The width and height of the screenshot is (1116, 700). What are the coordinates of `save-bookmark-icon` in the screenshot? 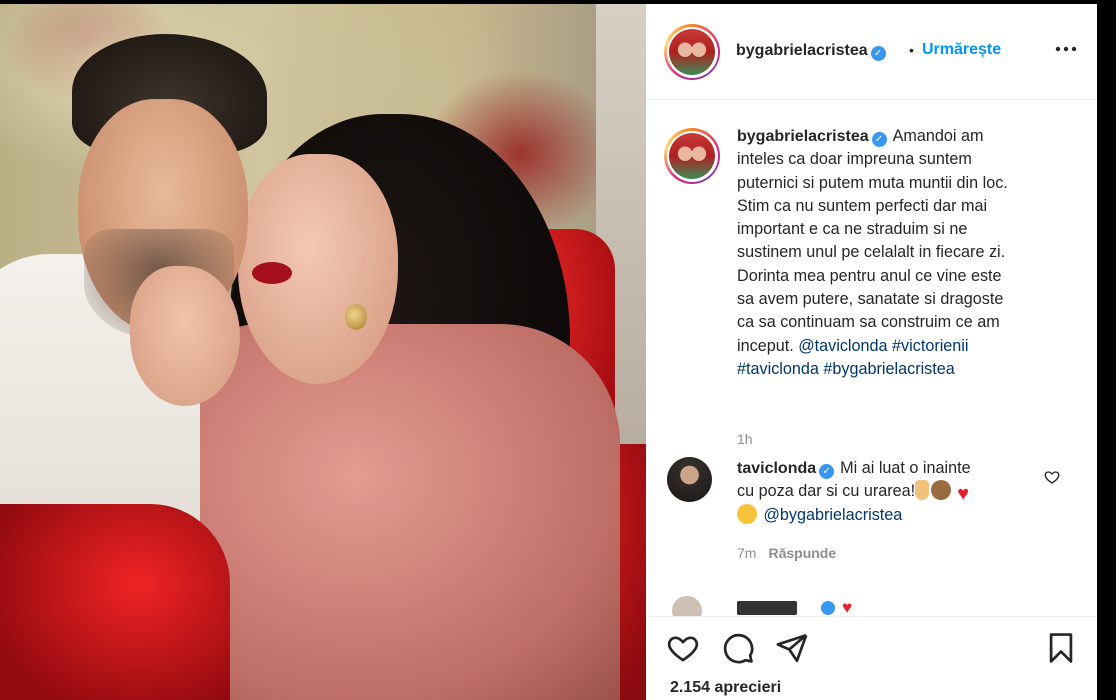 It's located at (1061, 648).